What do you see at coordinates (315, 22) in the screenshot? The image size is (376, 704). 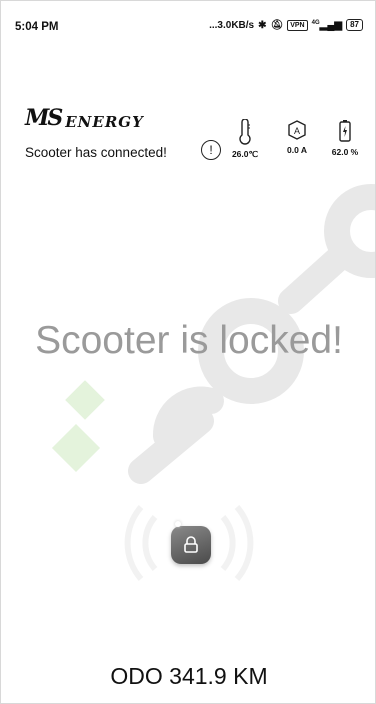 I see `signal-label: 4G` at bounding box center [315, 22].